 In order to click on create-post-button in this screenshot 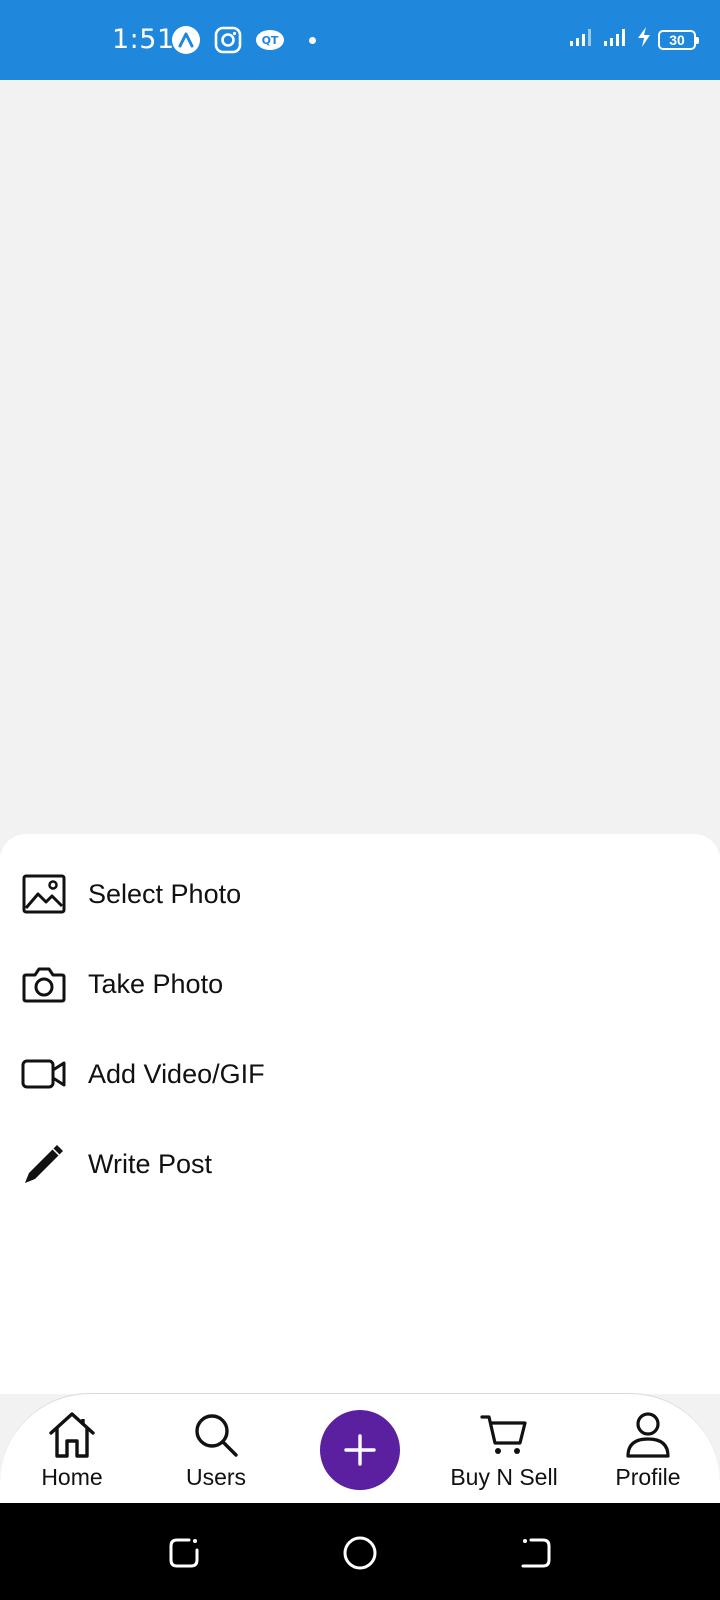, I will do `click(360, 1450)`.